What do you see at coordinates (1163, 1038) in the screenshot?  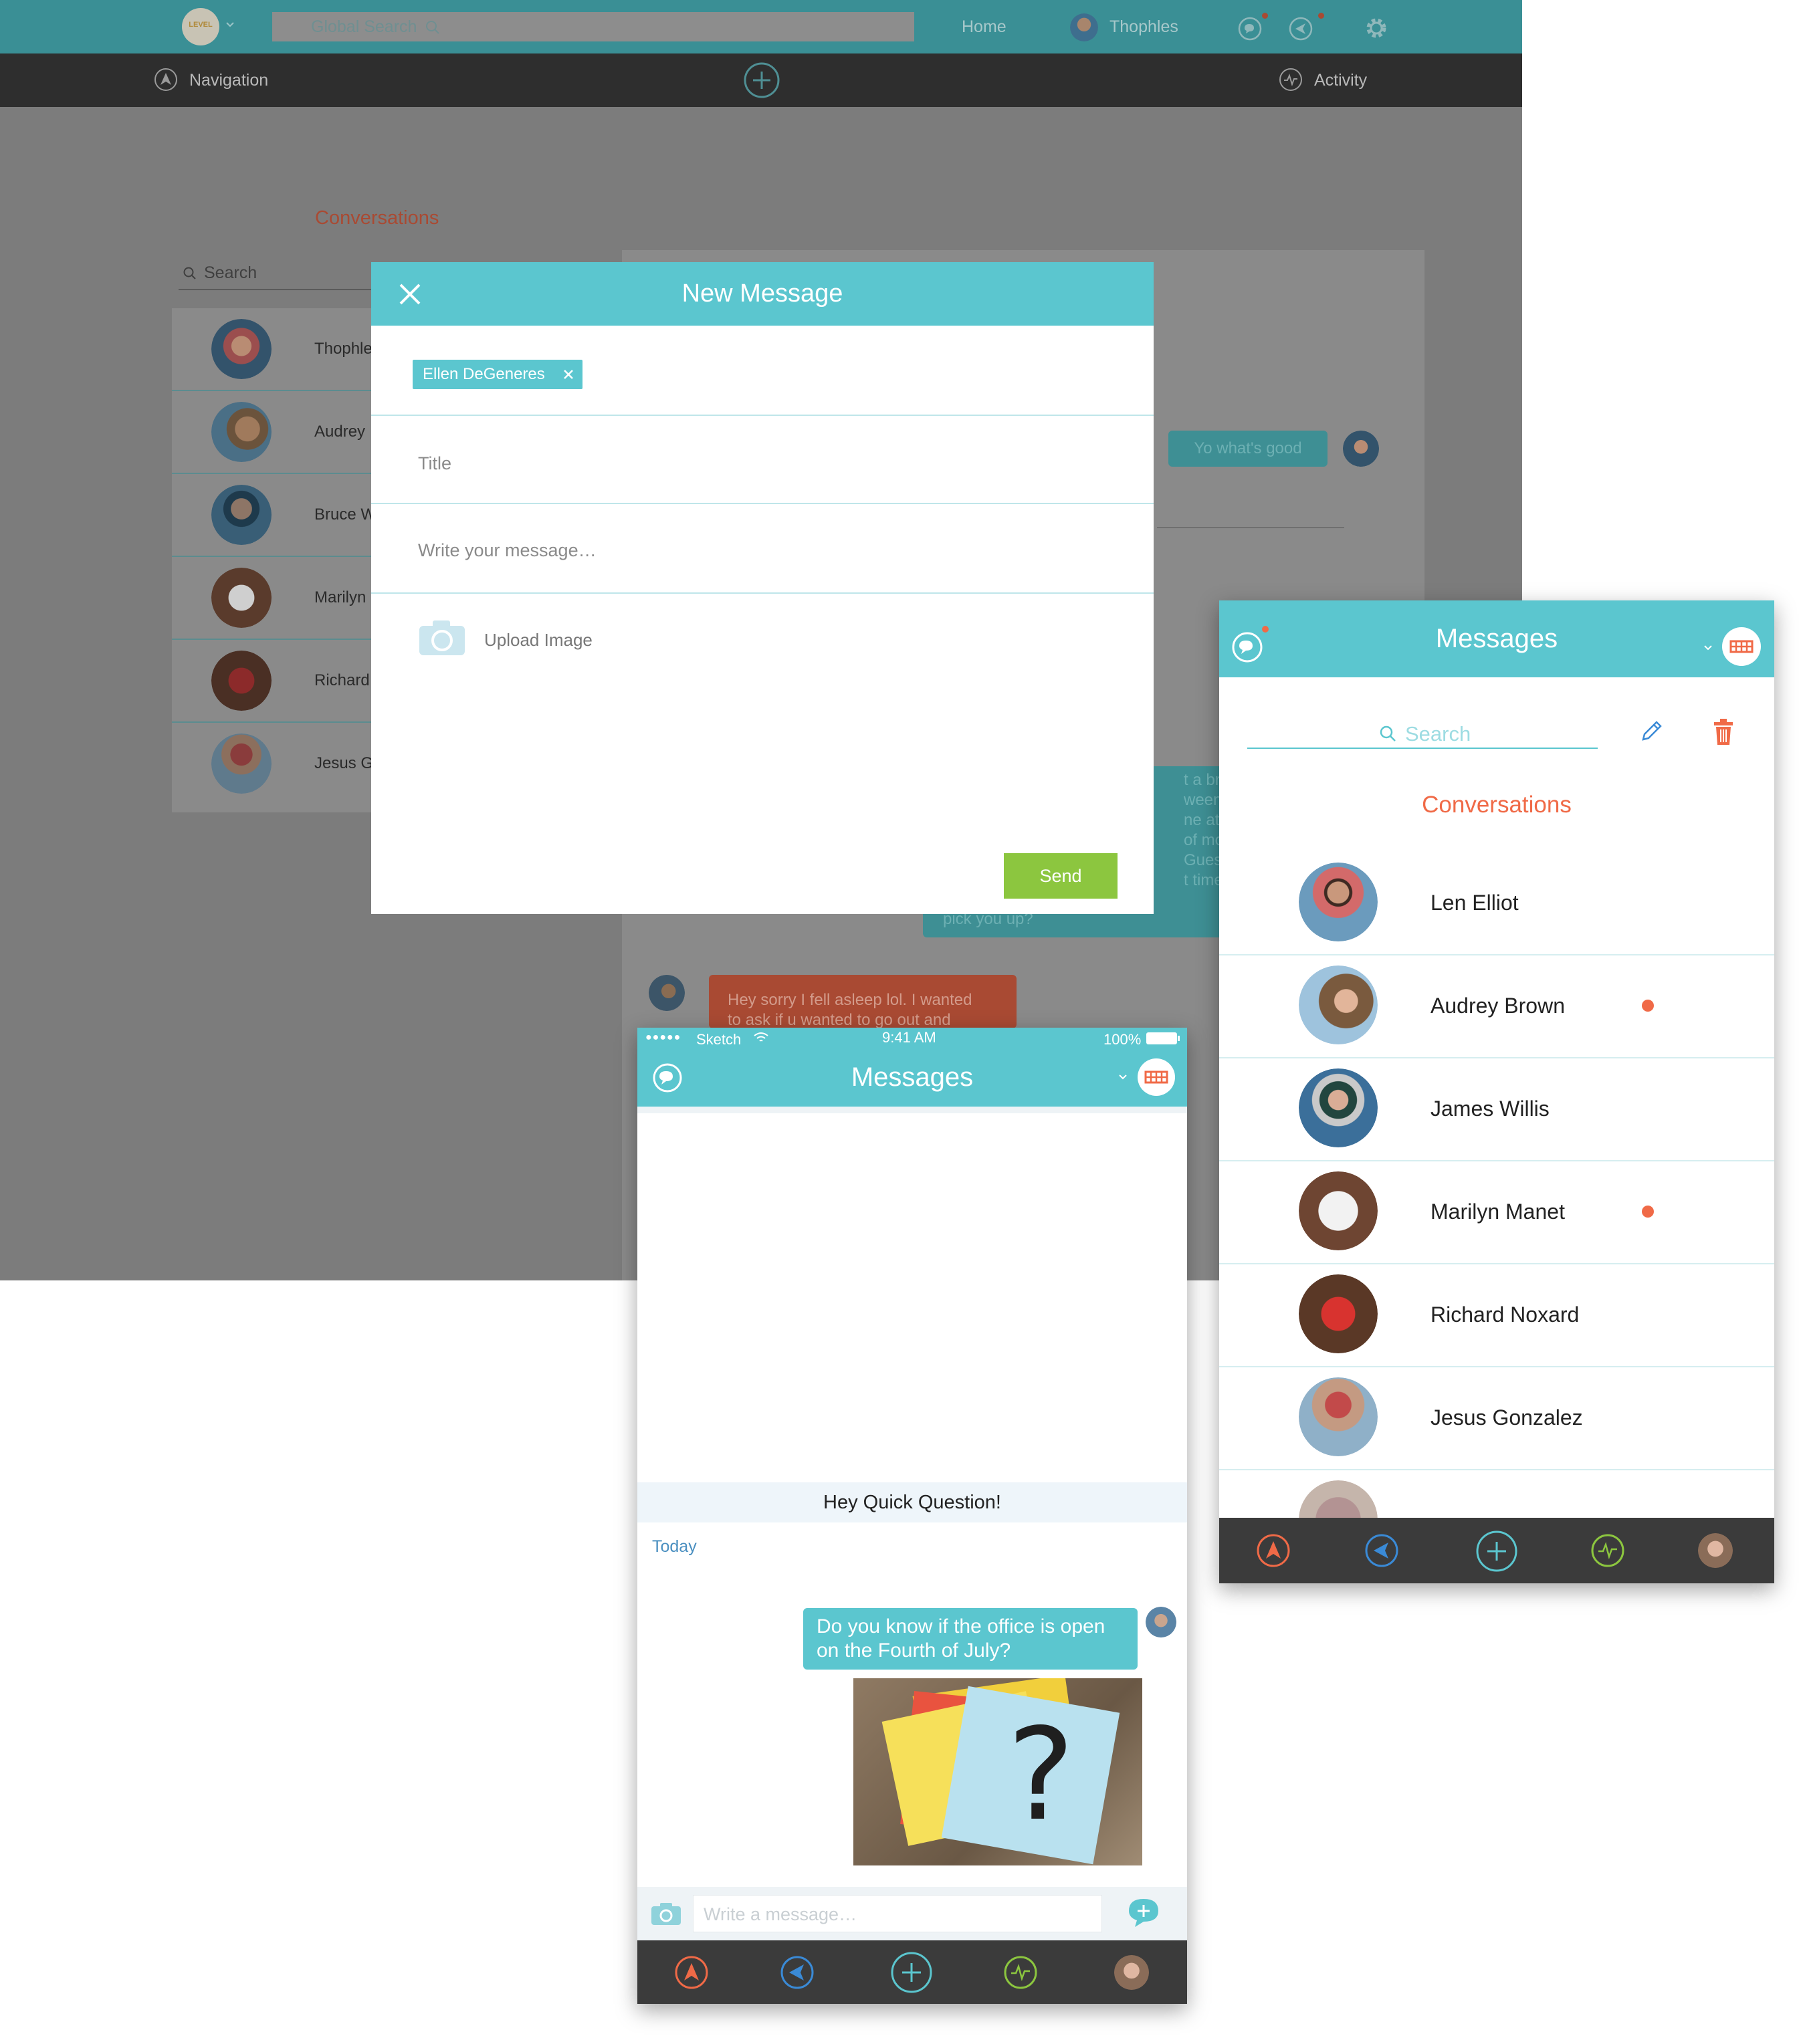 I see `battery-icon` at bounding box center [1163, 1038].